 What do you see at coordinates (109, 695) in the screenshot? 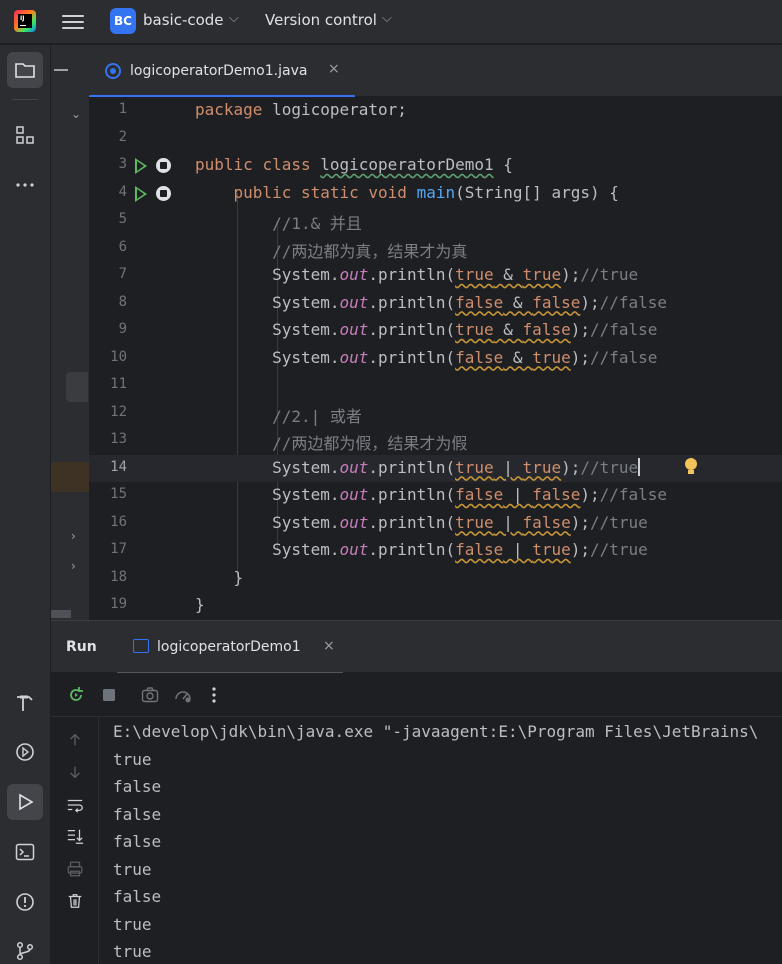
I see `stop-icon` at bounding box center [109, 695].